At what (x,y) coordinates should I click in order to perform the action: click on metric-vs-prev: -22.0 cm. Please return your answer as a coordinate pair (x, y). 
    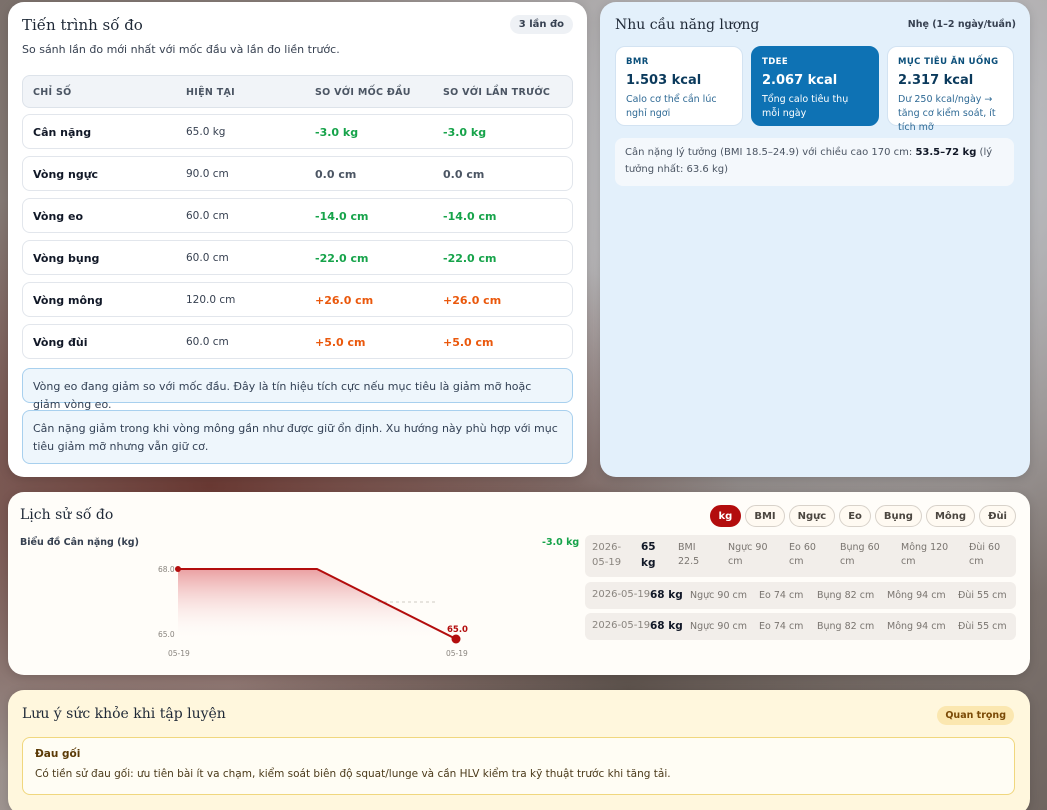
    Looking at the image, I should click on (470, 258).